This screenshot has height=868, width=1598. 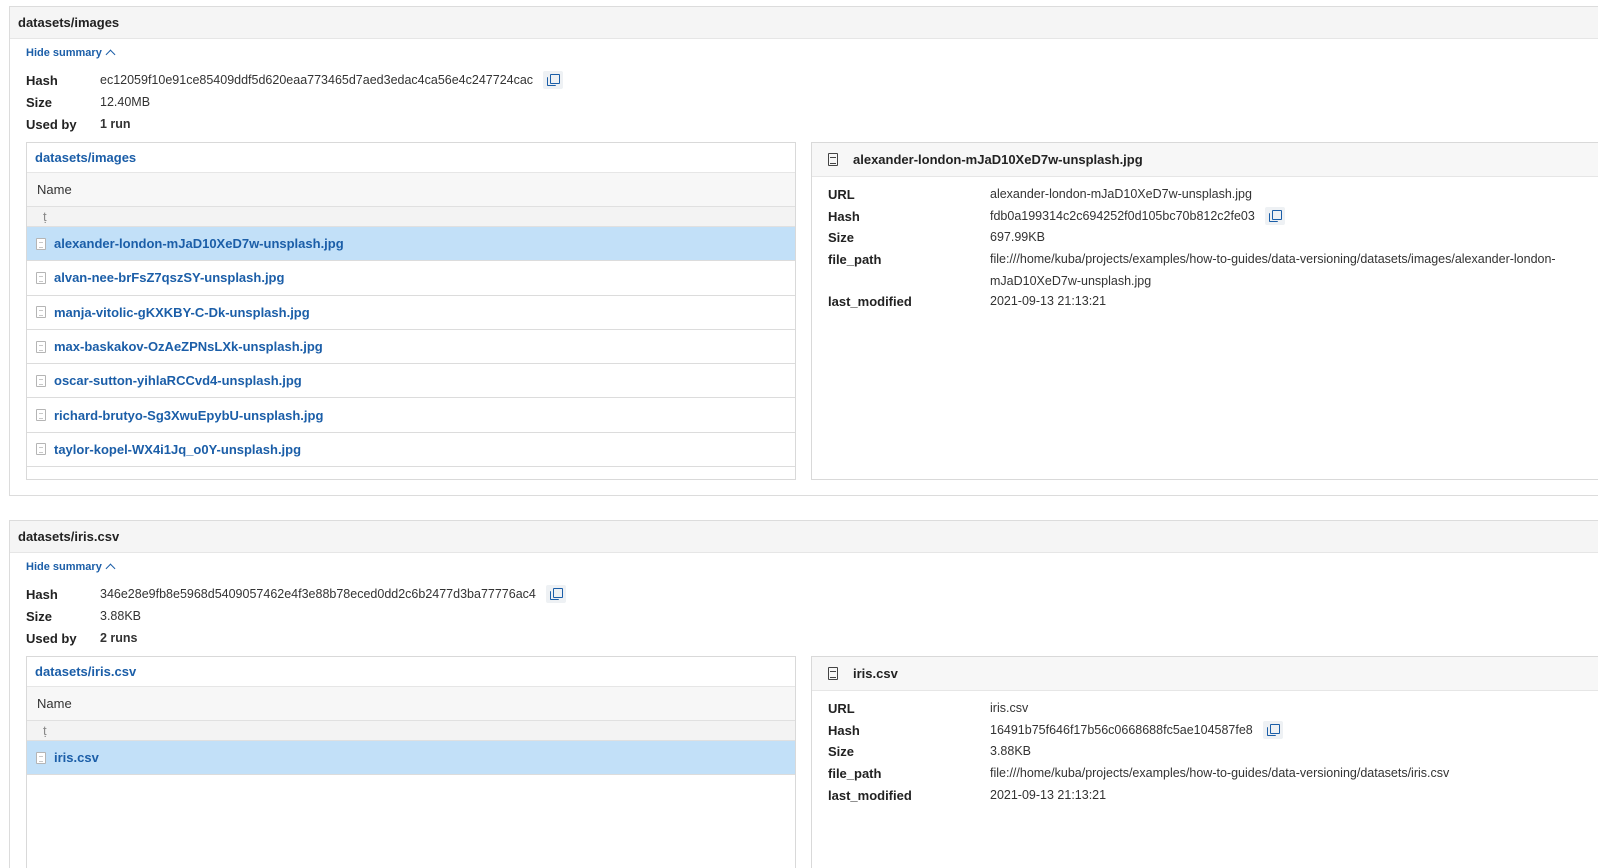 I want to click on file-details-title: iris.csv, so click(x=1205, y=674).